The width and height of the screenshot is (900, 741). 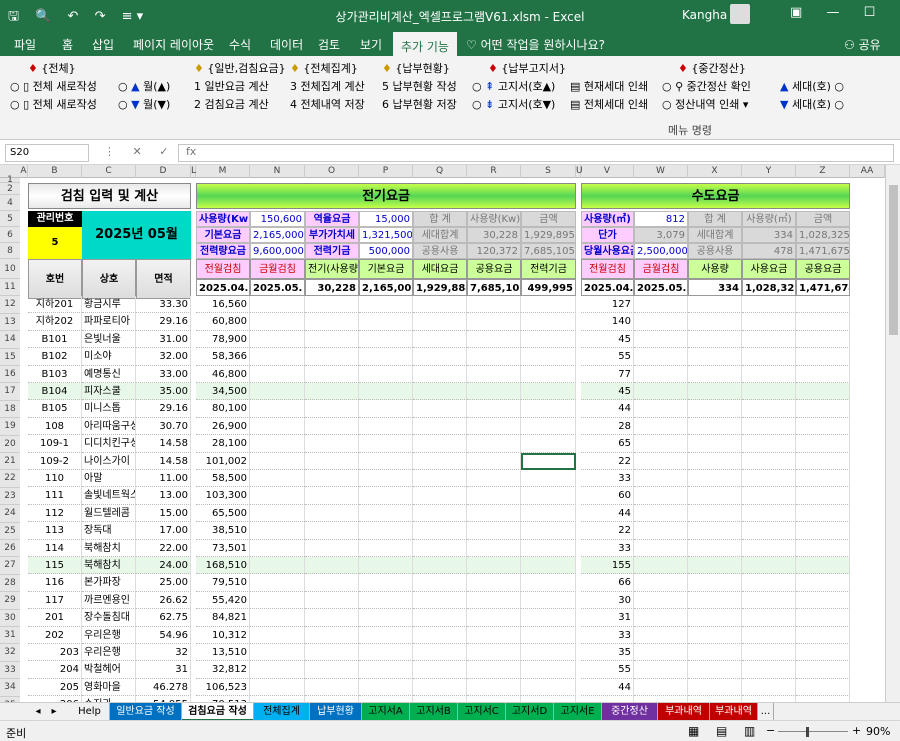 What do you see at coordinates (55, 583) in the screenshot?
I see `unit-number: 116` at bounding box center [55, 583].